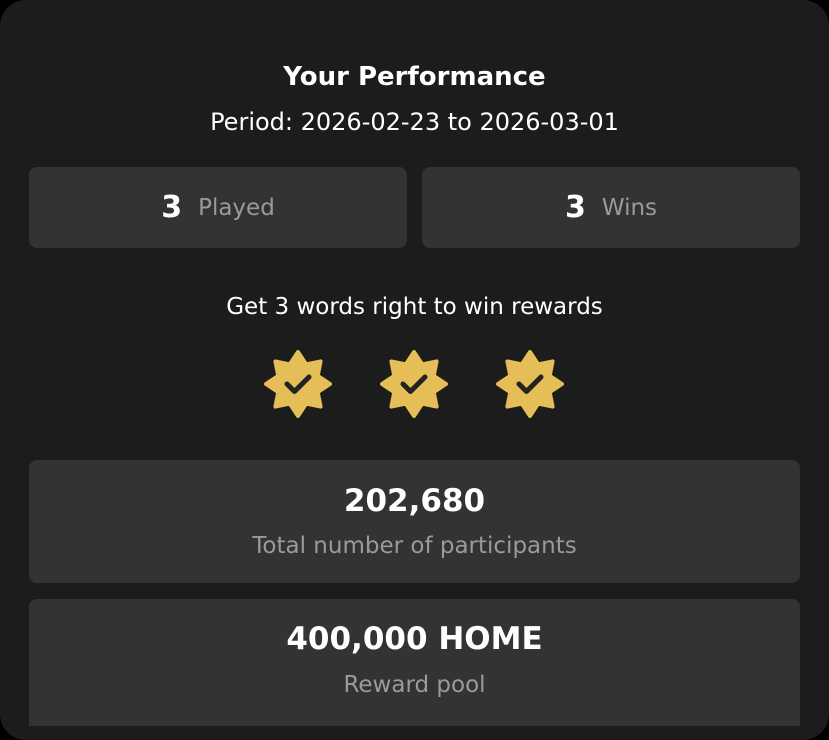  I want to click on period-range: Period: 2026-02-23 to 2026-03-01, so click(414, 122).